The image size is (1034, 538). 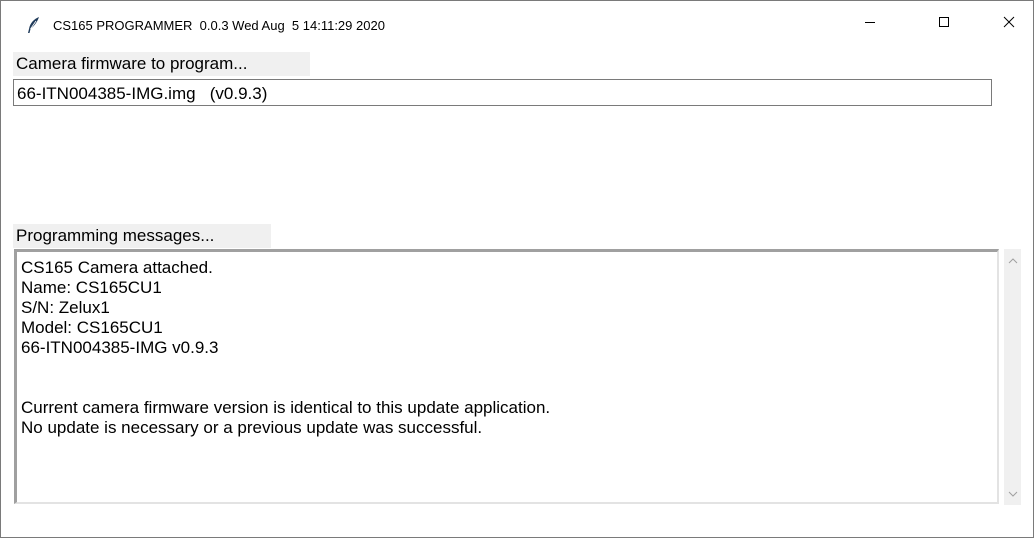 I want to click on close-icon, so click(x=1009, y=24).